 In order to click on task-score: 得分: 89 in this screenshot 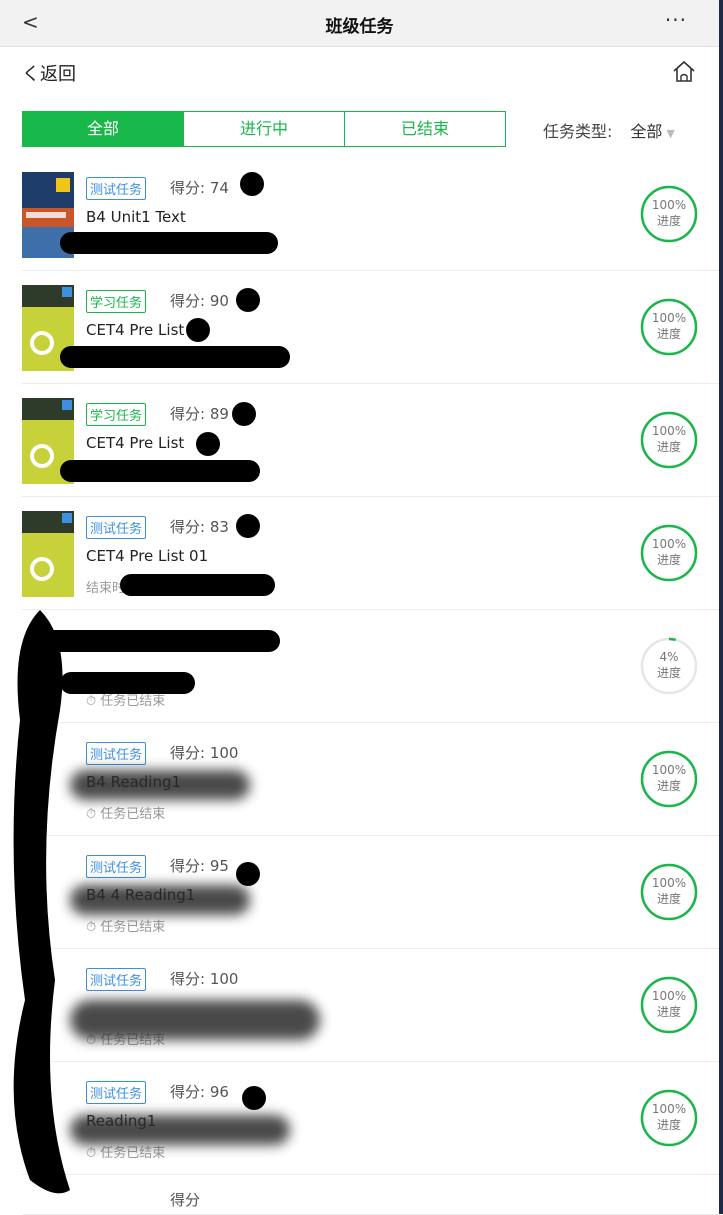, I will do `click(199, 414)`.